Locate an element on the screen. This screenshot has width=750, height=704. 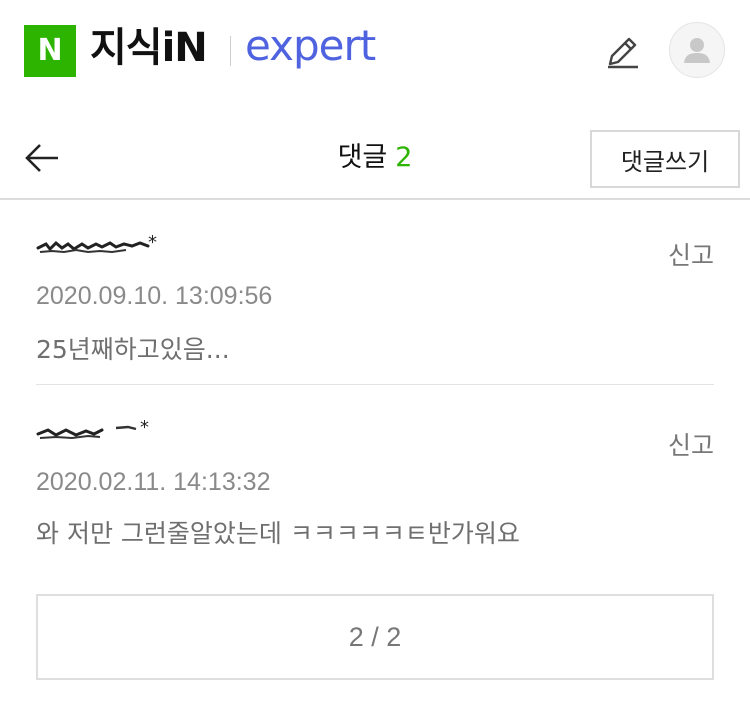
write-comment-button: 댓글쓰기 is located at coordinates (665, 159).